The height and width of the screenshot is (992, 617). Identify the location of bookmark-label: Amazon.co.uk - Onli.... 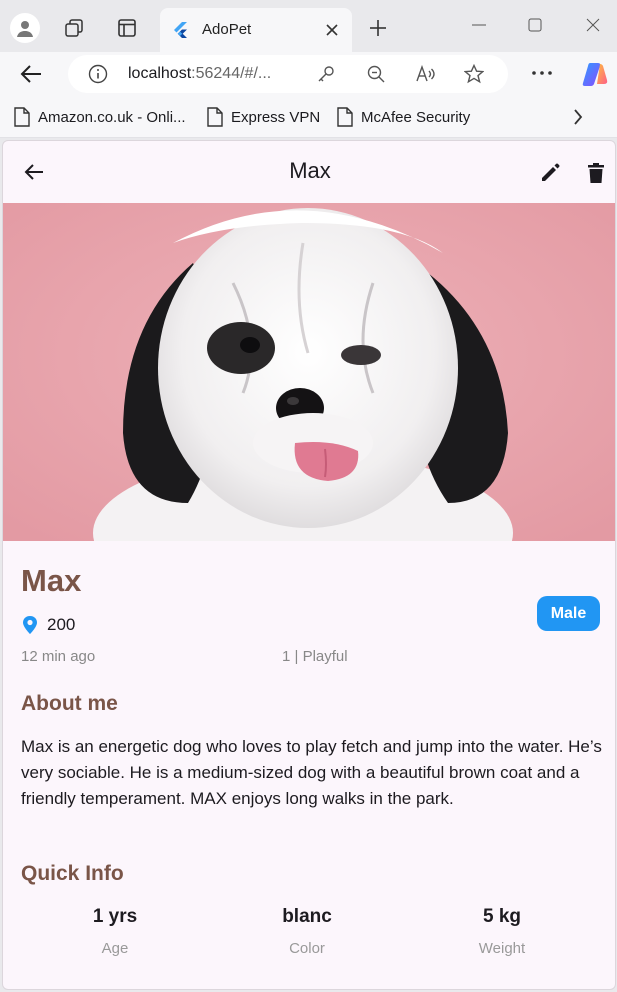
(112, 117).